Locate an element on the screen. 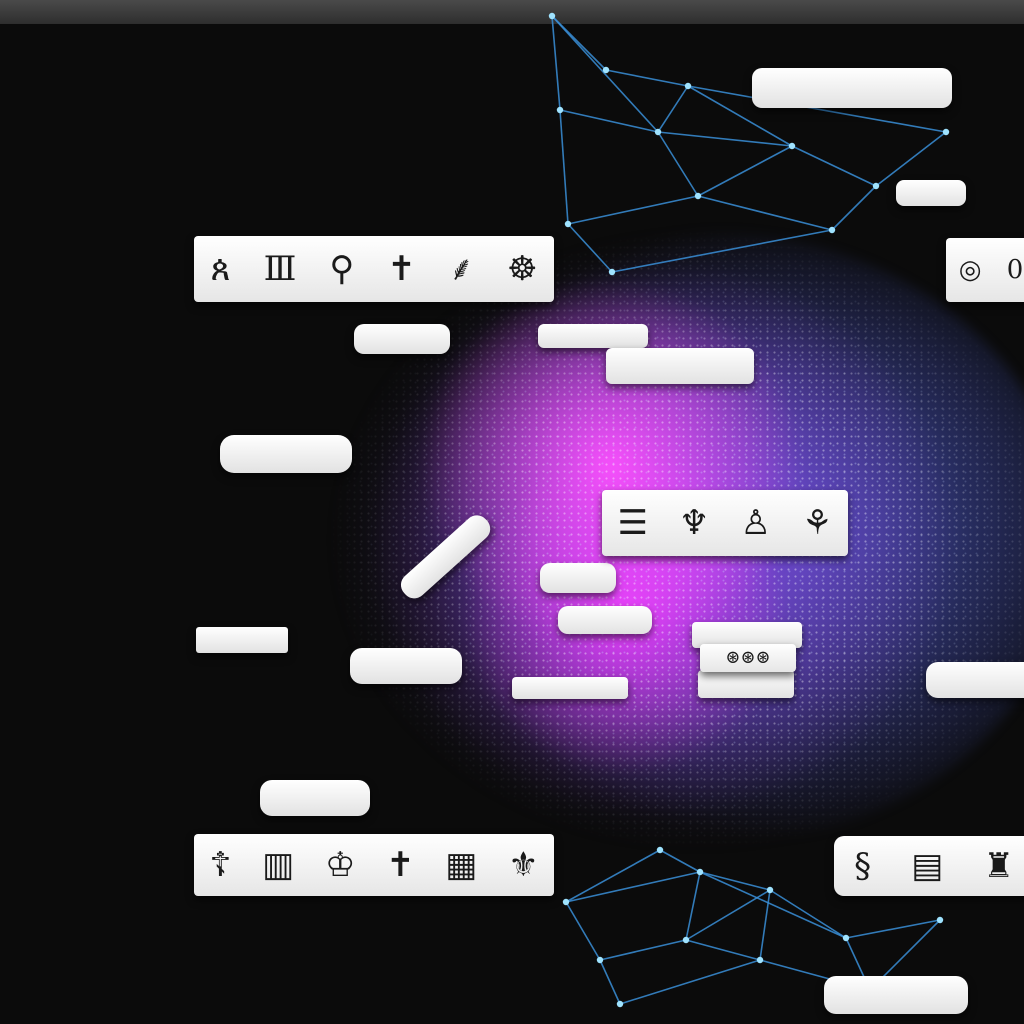 This screenshot has height=1024, width=1024. glyph-card: ጰ Ⅲ ⚲ ✝ ⸙ ☸ is located at coordinates (374, 269).